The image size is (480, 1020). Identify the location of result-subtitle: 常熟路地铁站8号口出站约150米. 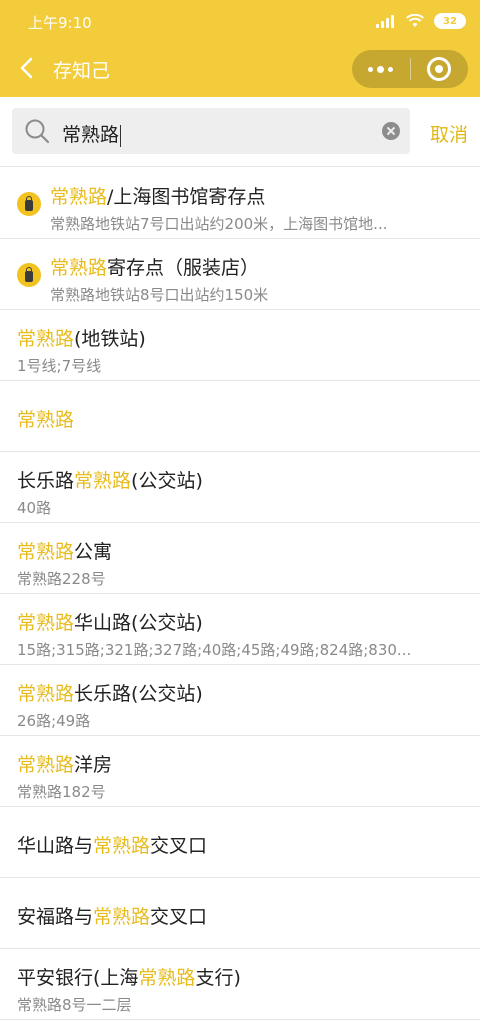
(159, 295).